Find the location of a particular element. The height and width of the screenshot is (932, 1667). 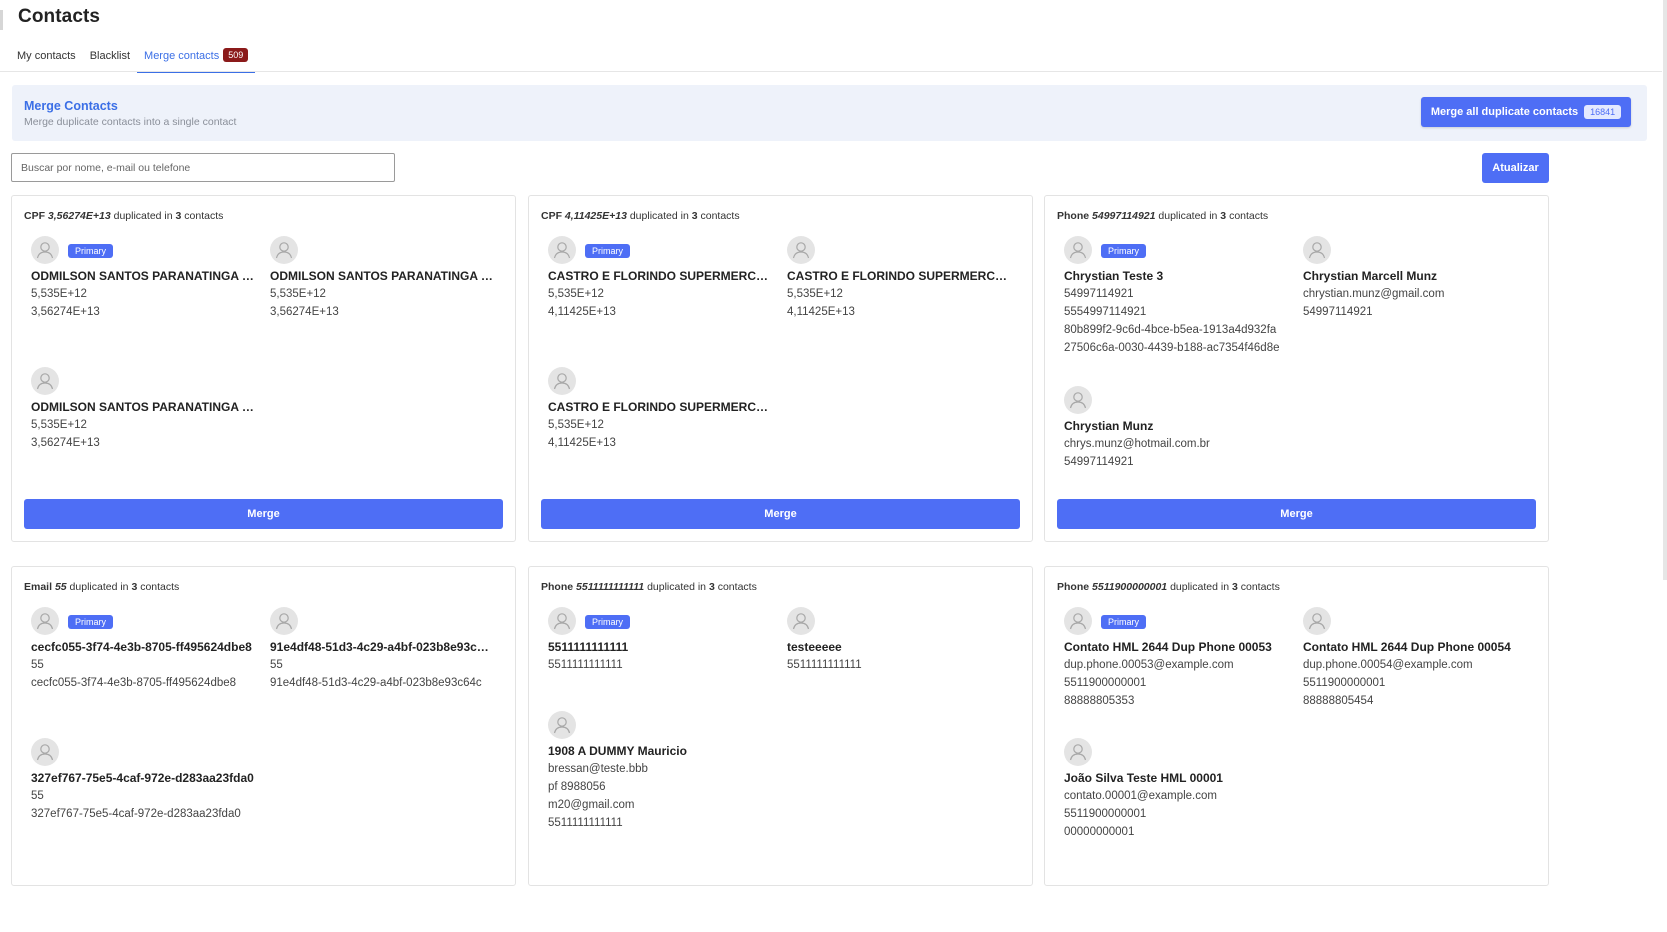

contact-detail: 5554997114921 is located at coordinates (1105, 312).